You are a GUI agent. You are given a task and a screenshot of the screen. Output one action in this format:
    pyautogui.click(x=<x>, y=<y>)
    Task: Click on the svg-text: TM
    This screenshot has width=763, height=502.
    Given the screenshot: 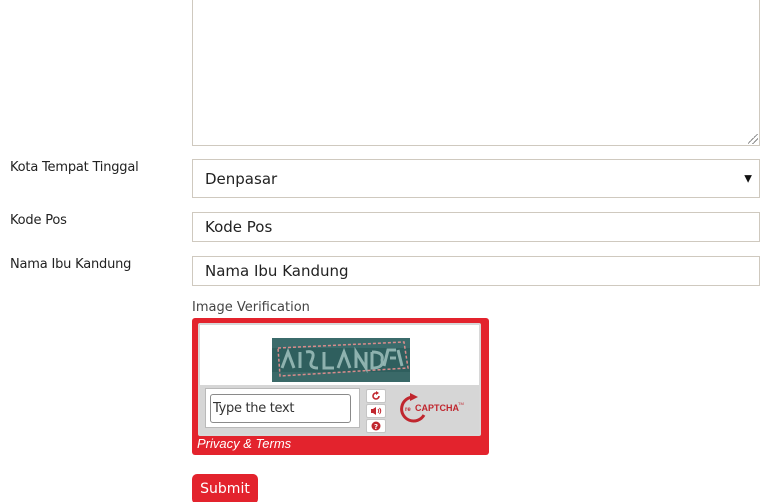 What is the action you would take?
    pyautogui.click(x=461, y=403)
    